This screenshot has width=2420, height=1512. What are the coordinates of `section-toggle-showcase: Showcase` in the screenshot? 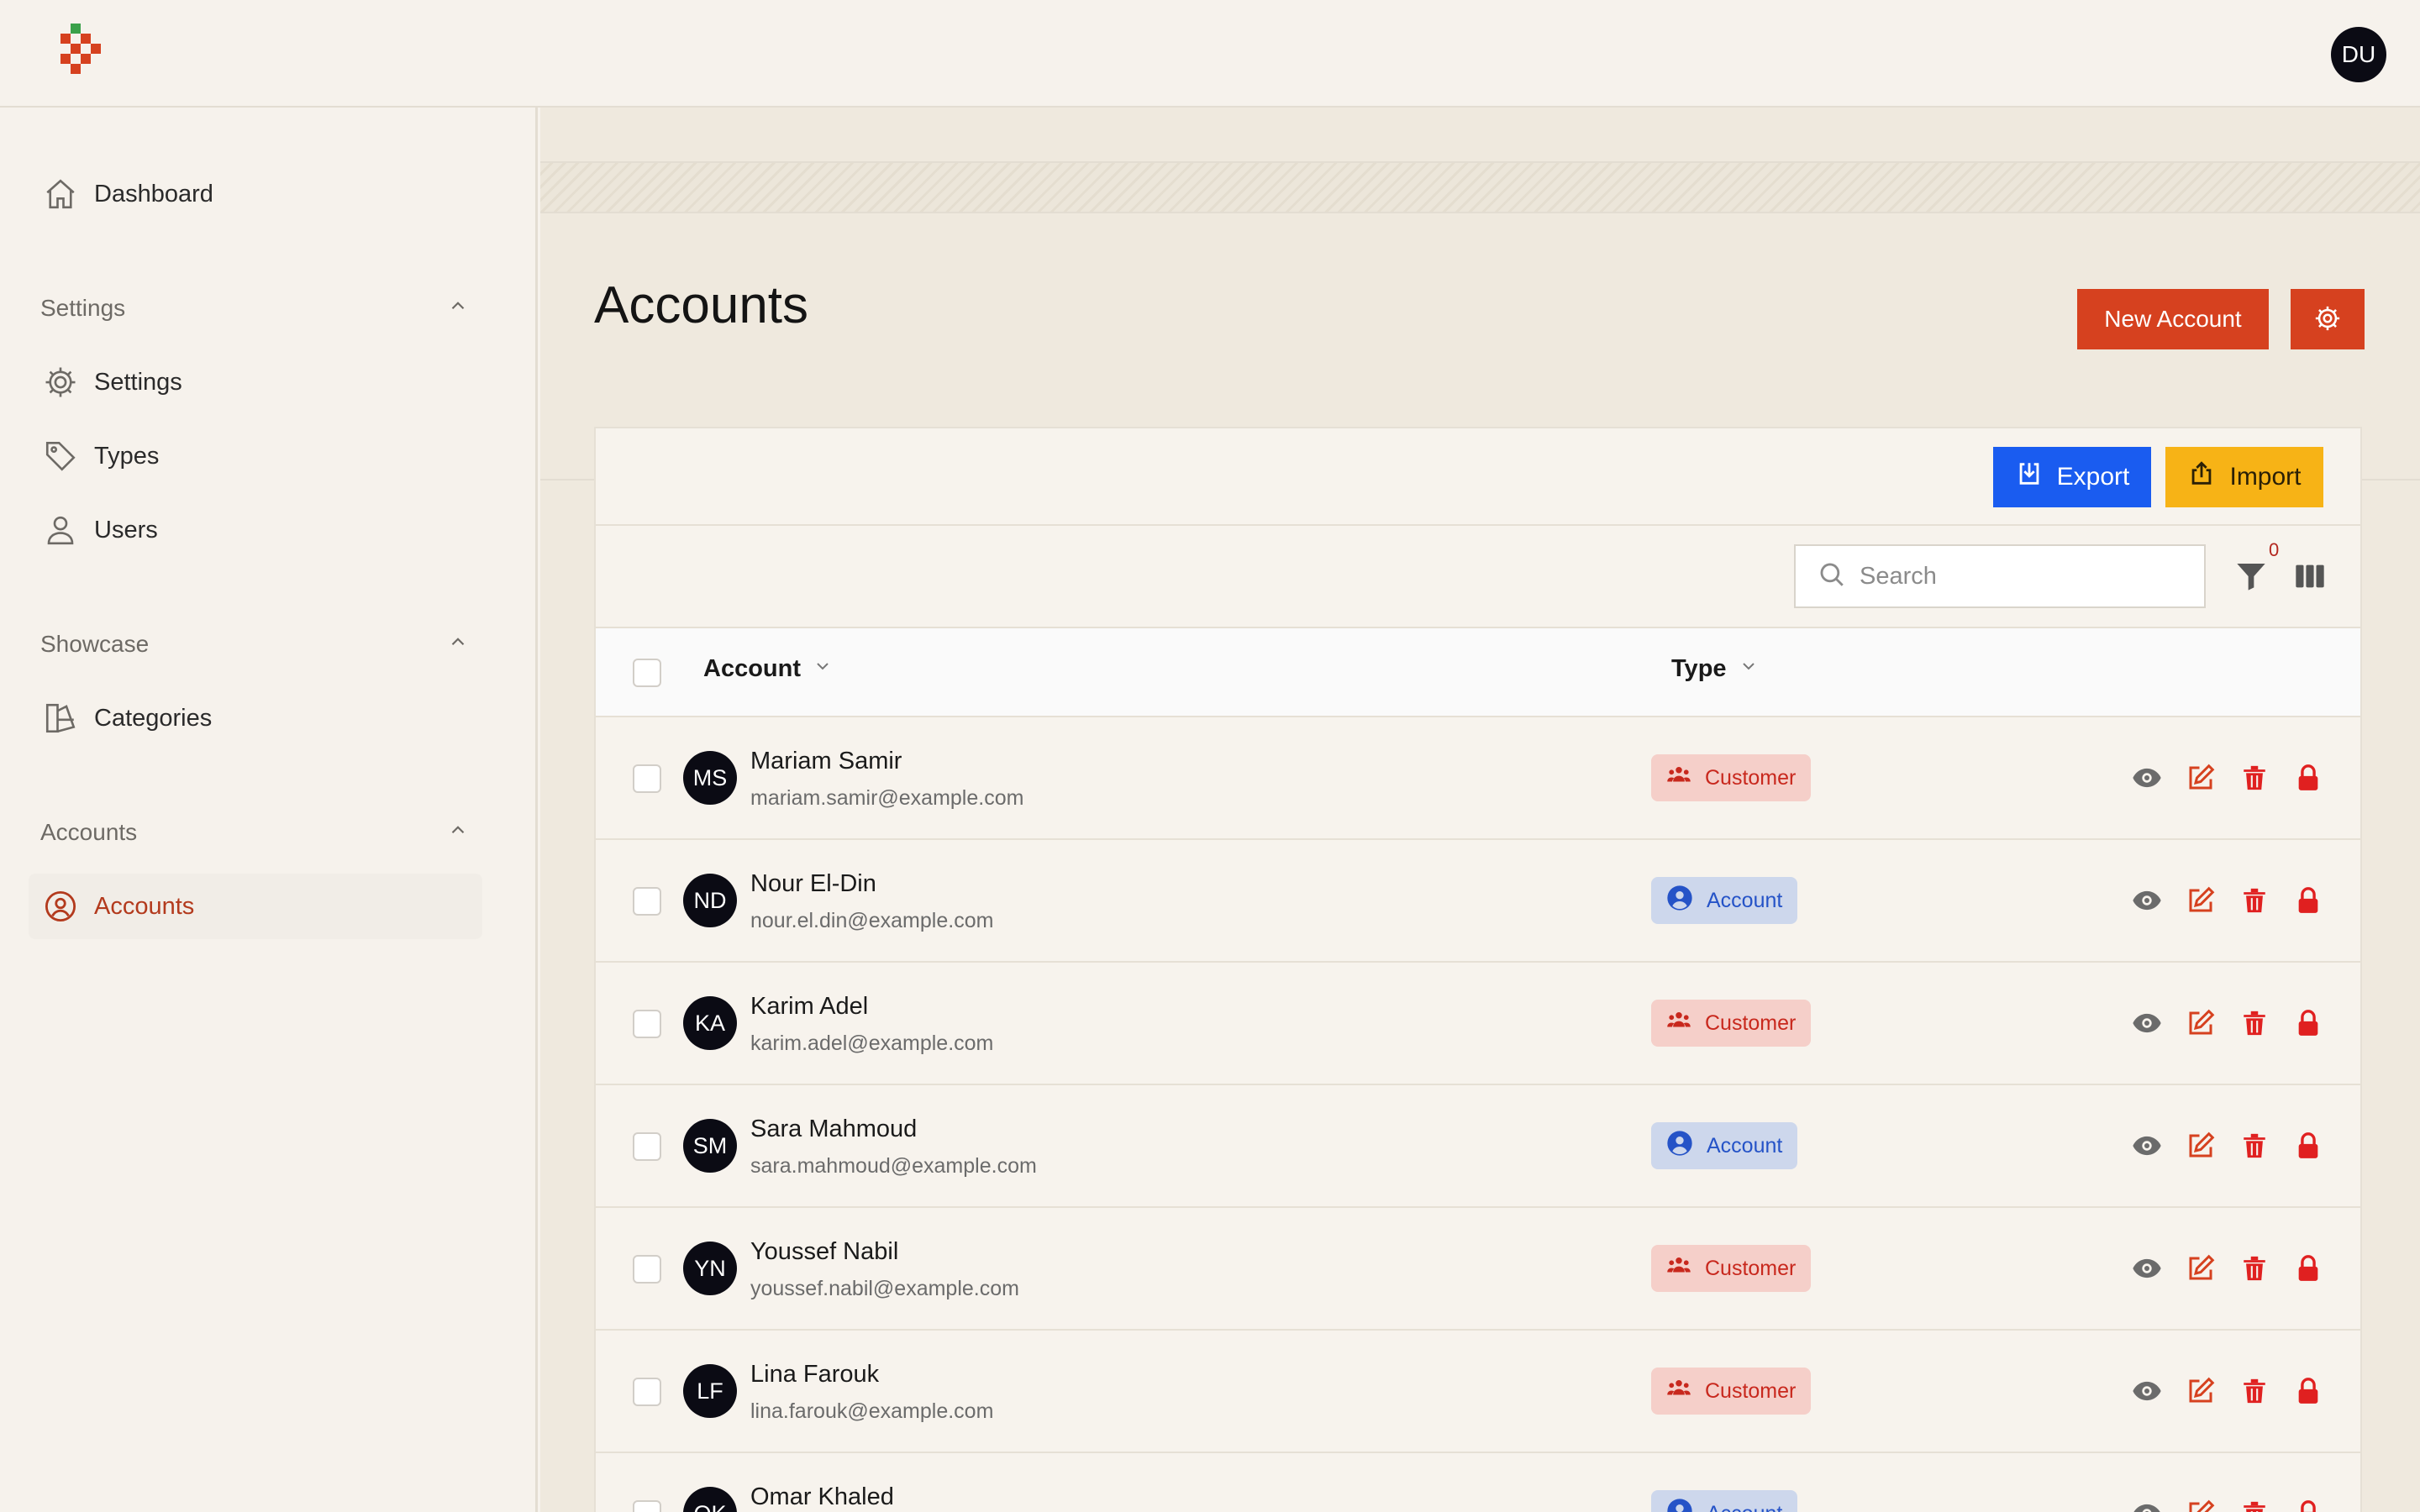 It's located at (255, 644).